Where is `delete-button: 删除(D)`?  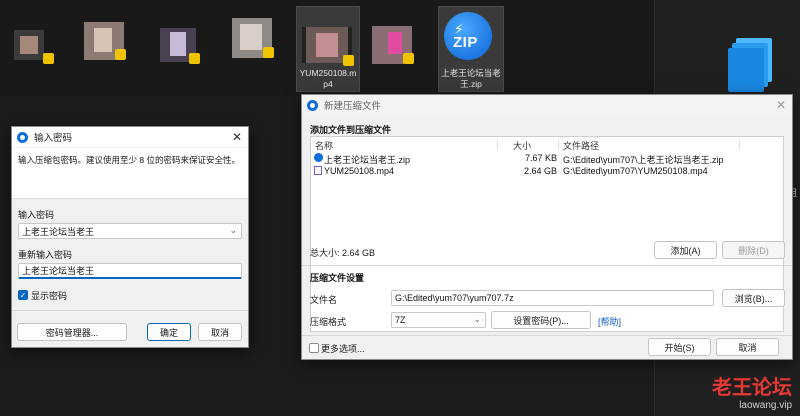 delete-button: 删除(D) is located at coordinates (753, 250).